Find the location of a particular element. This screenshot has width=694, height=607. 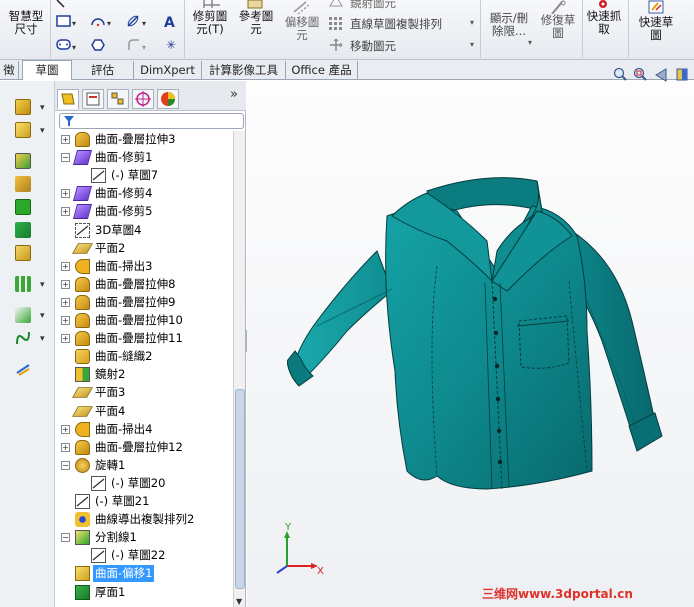

spline-icon: ▾ is located at coordinates (137, 21).